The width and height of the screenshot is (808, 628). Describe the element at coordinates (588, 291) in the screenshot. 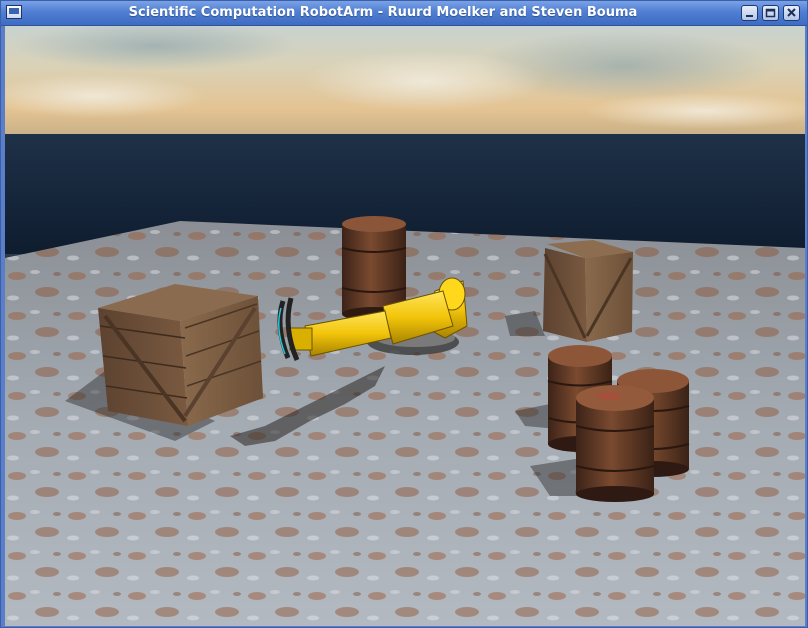

I see `wooden-crate-right` at that location.